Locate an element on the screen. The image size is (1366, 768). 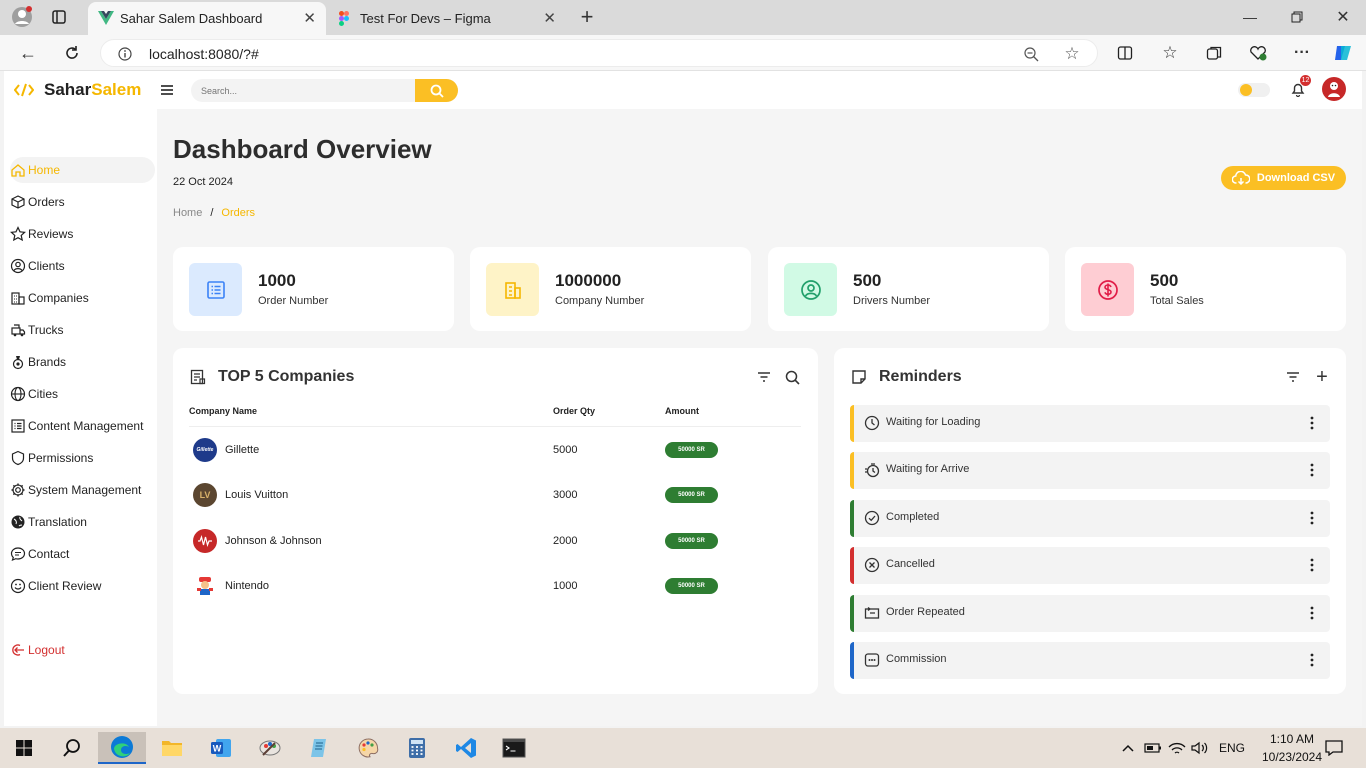
sidebar-item-cities: Cities is located at coordinates (82, 394).